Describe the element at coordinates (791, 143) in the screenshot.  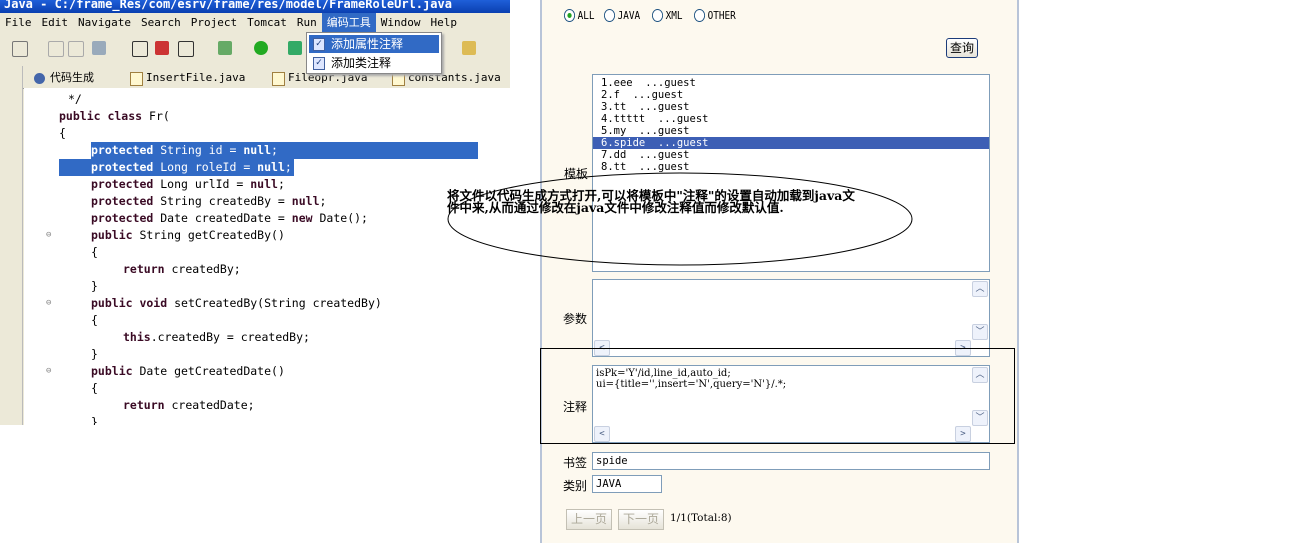
I see `template-item: 6.spide ...guest` at that location.